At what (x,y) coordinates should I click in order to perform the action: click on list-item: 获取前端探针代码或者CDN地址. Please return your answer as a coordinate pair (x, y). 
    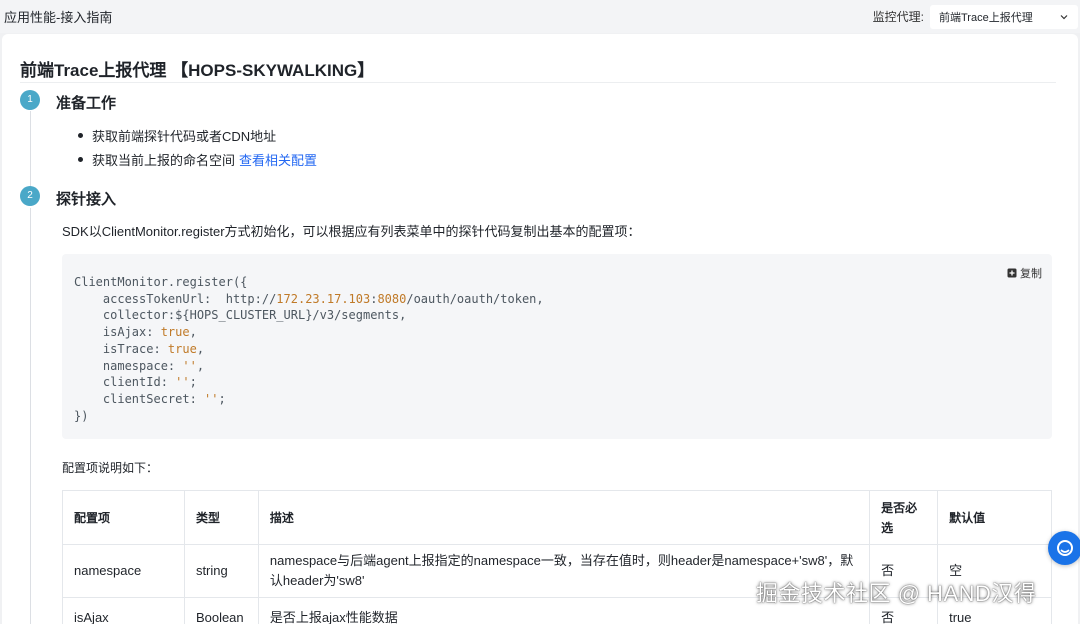
    Looking at the image, I should click on (177, 135).